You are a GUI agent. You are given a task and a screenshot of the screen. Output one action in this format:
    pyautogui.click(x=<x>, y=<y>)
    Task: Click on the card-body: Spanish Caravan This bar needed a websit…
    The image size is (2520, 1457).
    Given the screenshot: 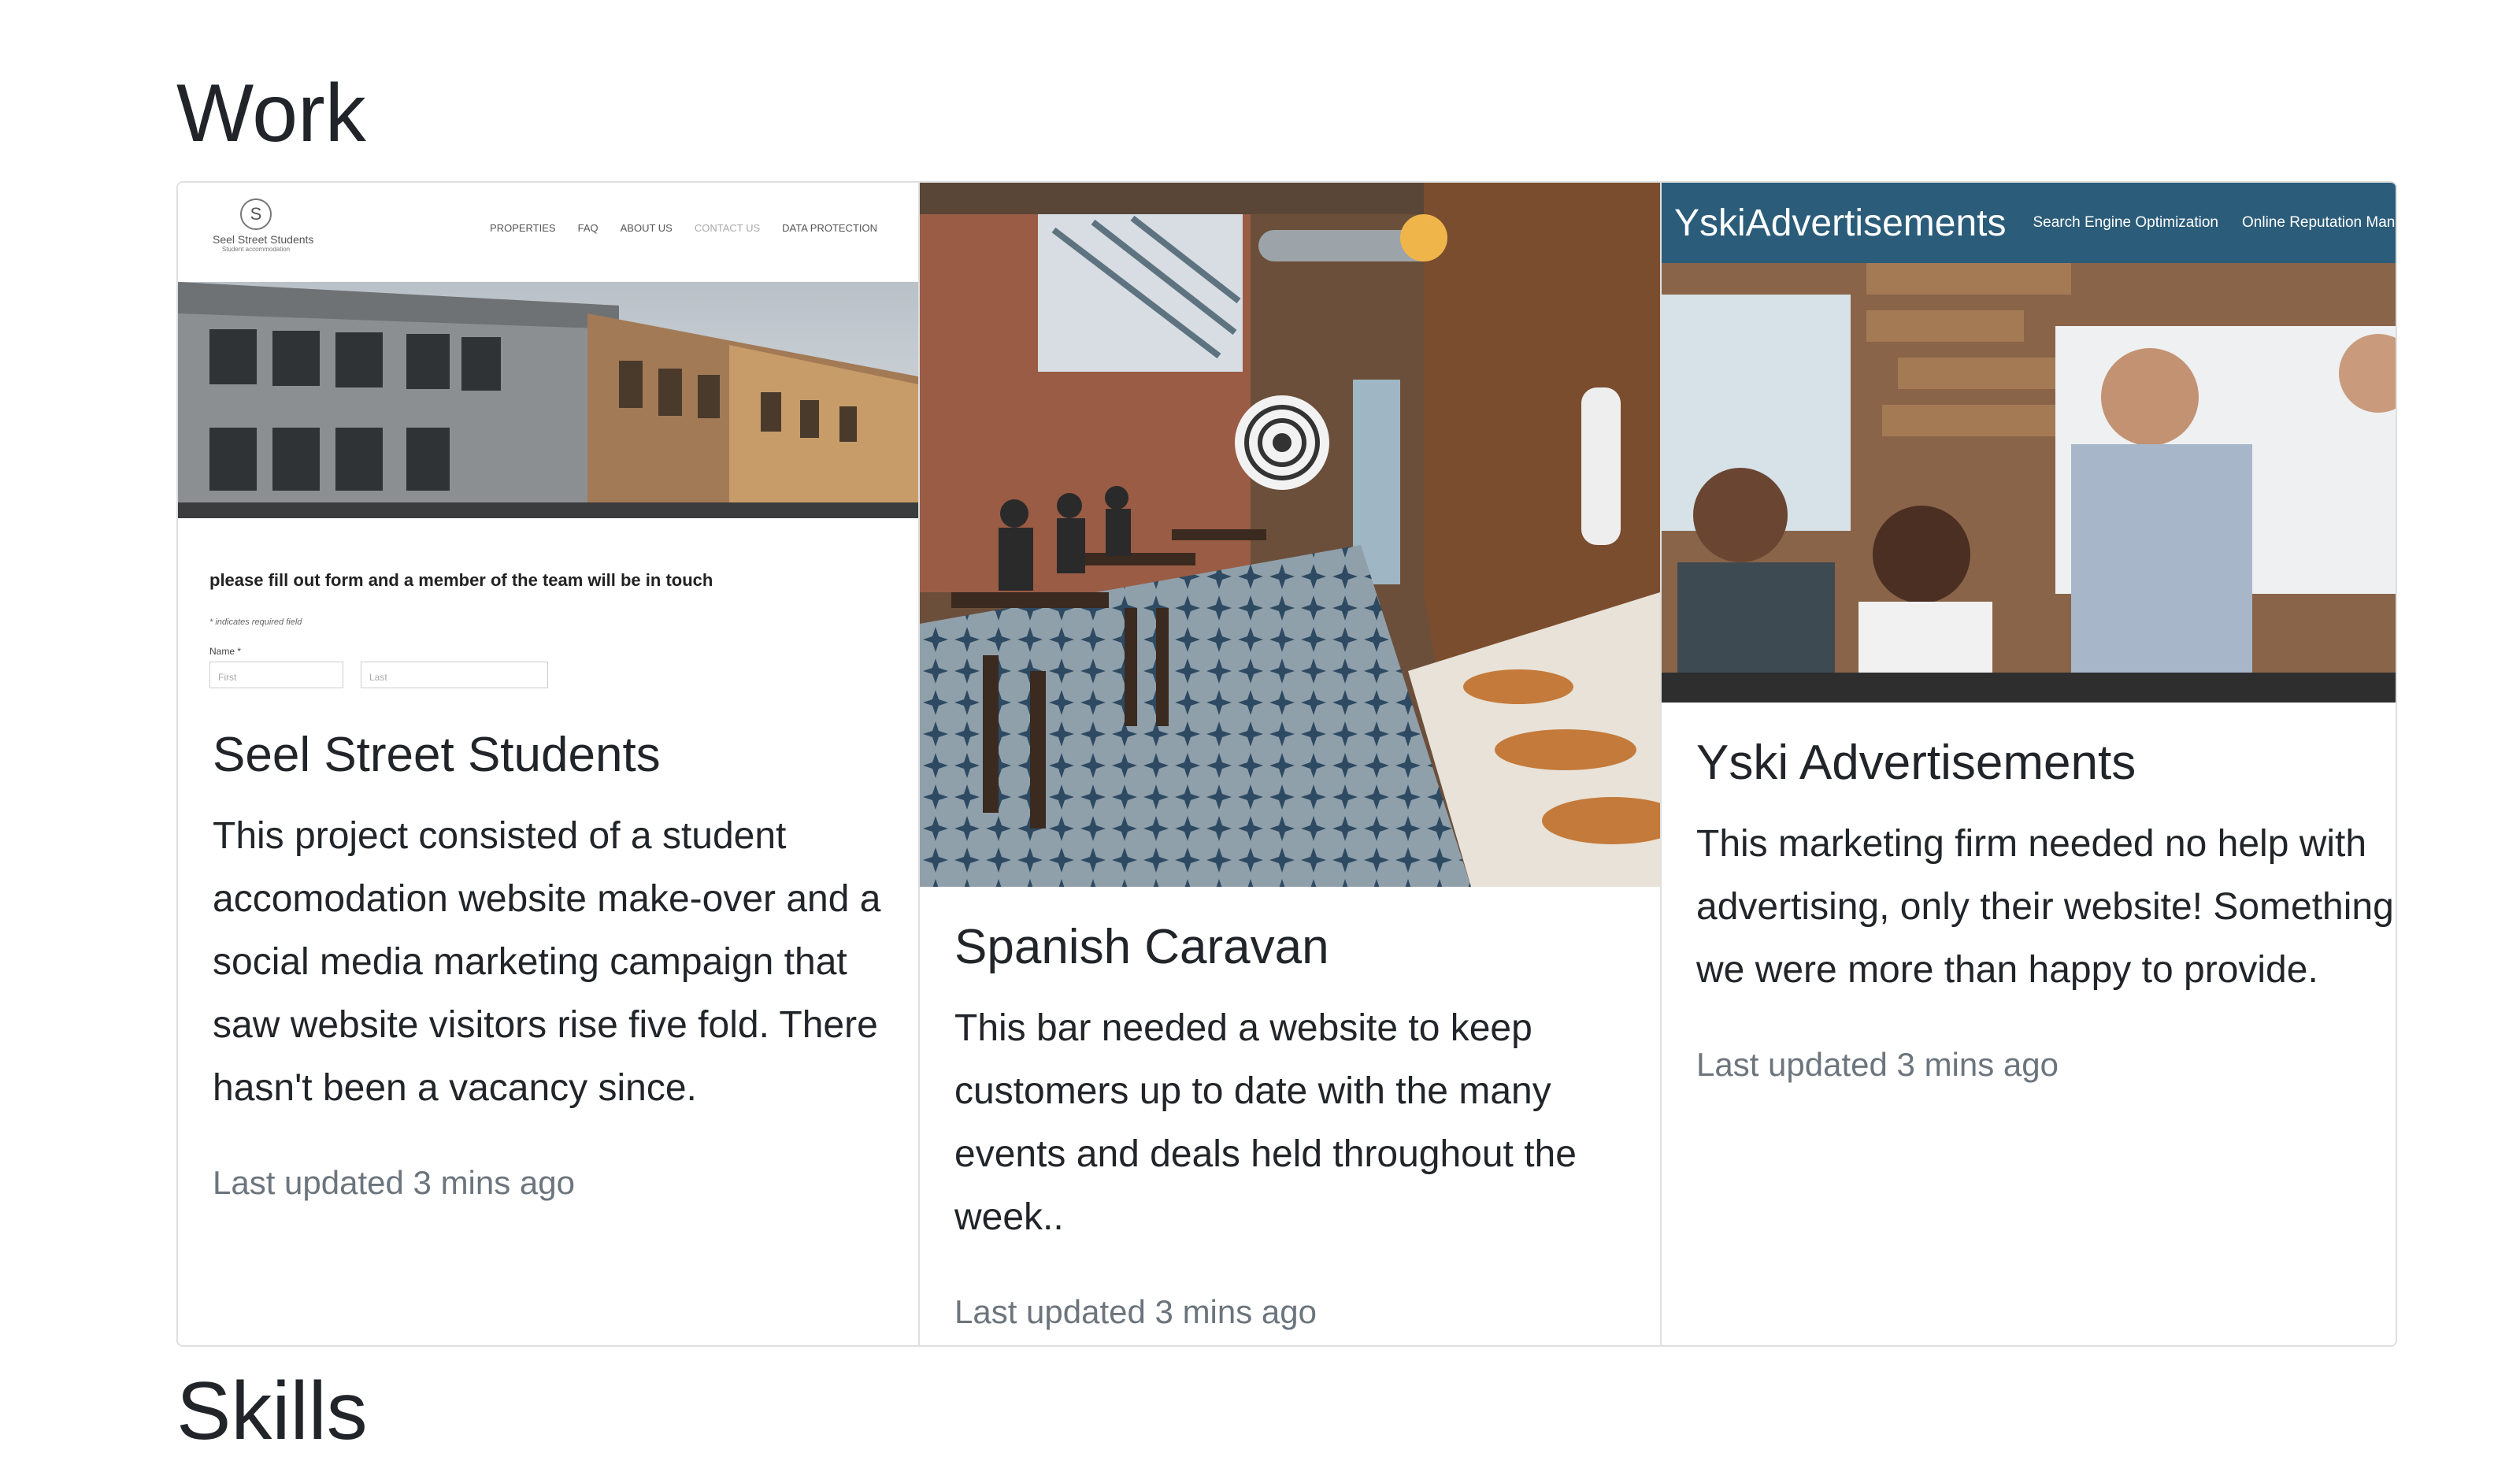 What is the action you would take?
    pyautogui.click(x=1290, y=1109)
    